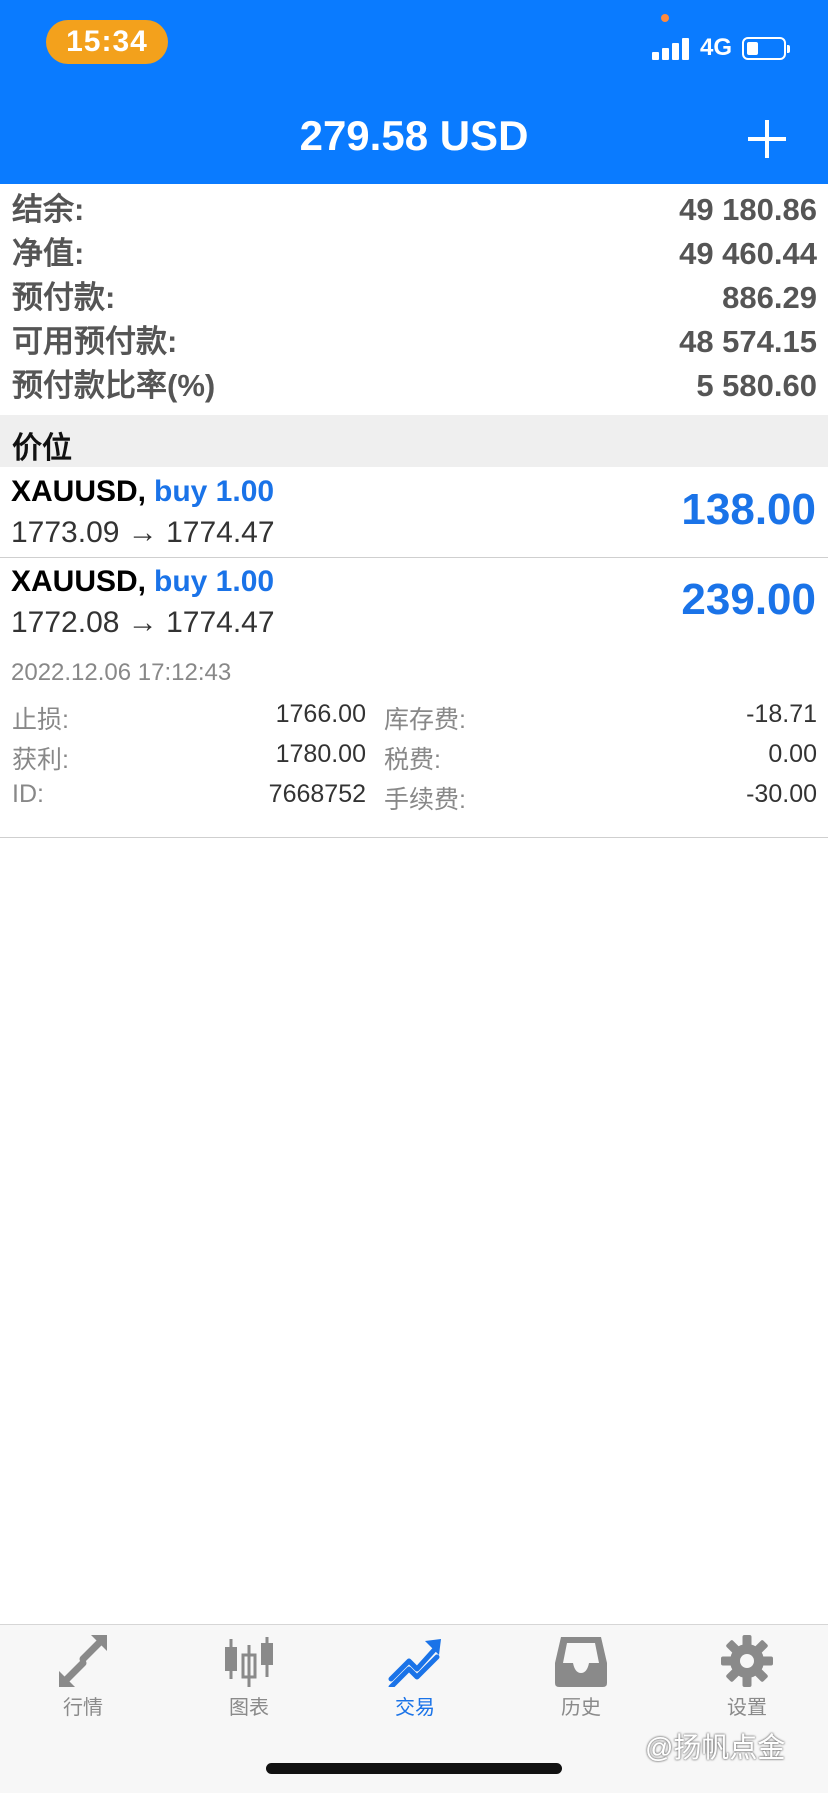 The height and width of the screenshot is (1793, 828). I want to click on summary-label: 结余:, so click(48, 209).